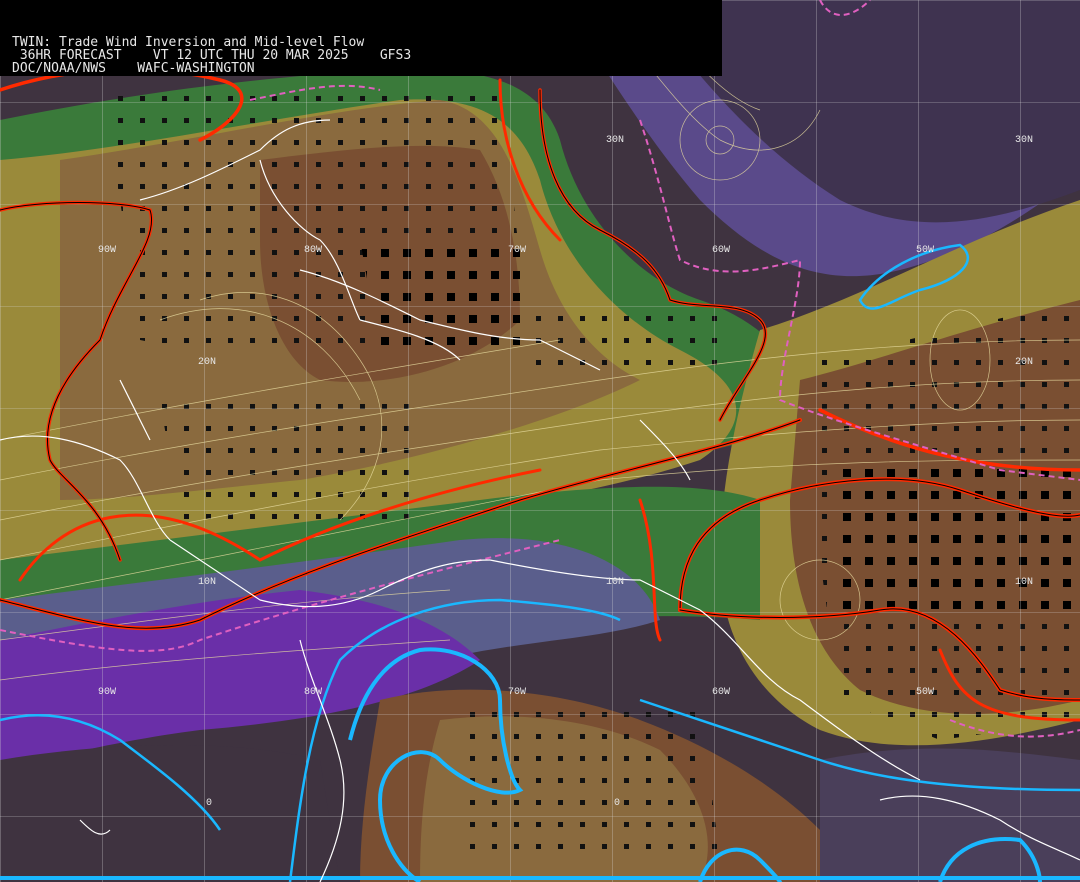 This screenshot has width=1080, height=882. I want to click on label-lon60-bottom: 60W, so click(721, 692).